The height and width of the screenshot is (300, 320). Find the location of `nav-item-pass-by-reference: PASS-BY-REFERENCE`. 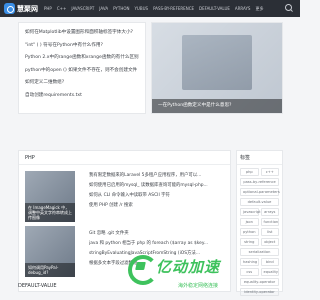

nav-item-pass-by-reference: PASS-BY-REFERENCE is located at coordinates (173, 9).